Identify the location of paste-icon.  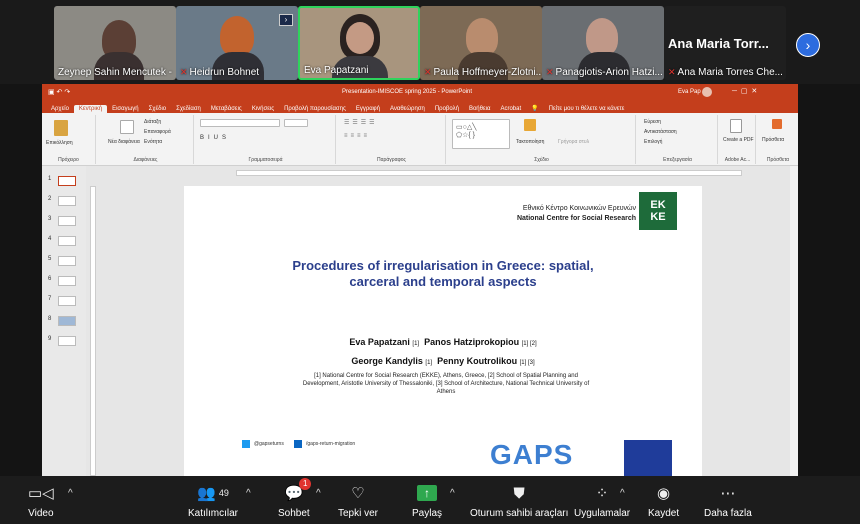
(61, 128).